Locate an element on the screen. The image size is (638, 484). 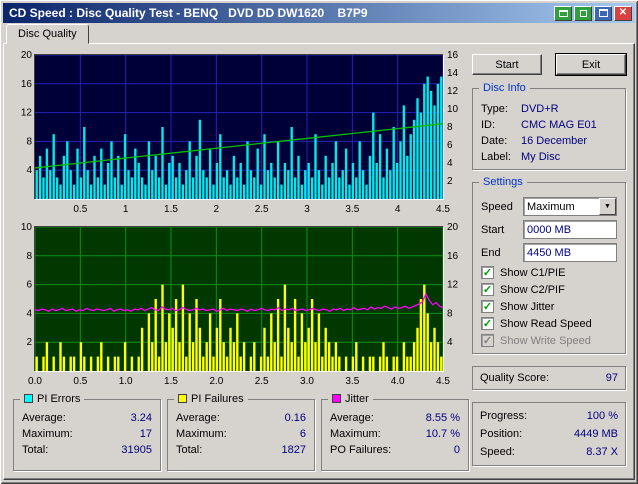
jitter-group-title: Jitter is located at coordinates (350, 399).